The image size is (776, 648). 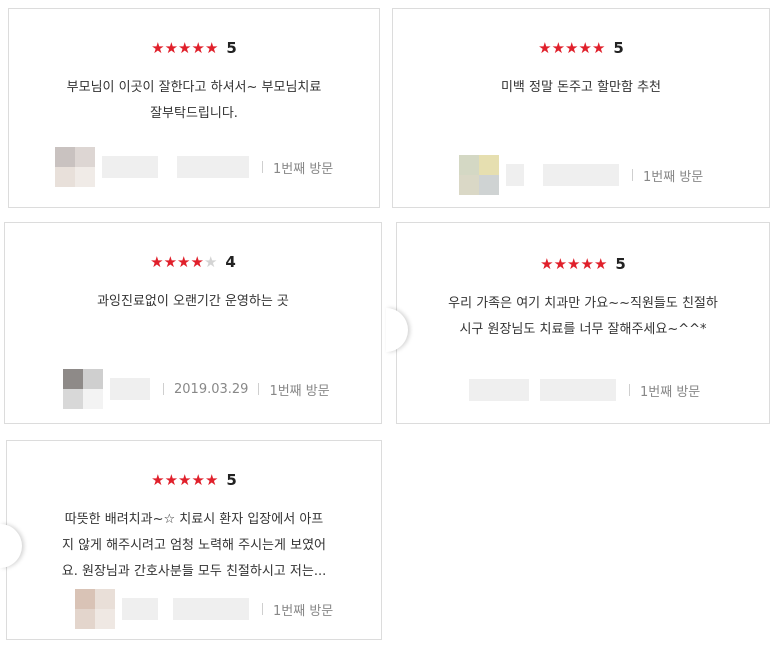 I want to click on review-text-line: 시구 원장님도 치료를 너무 잘해주세요~^^*, so click(x=583, y=329).